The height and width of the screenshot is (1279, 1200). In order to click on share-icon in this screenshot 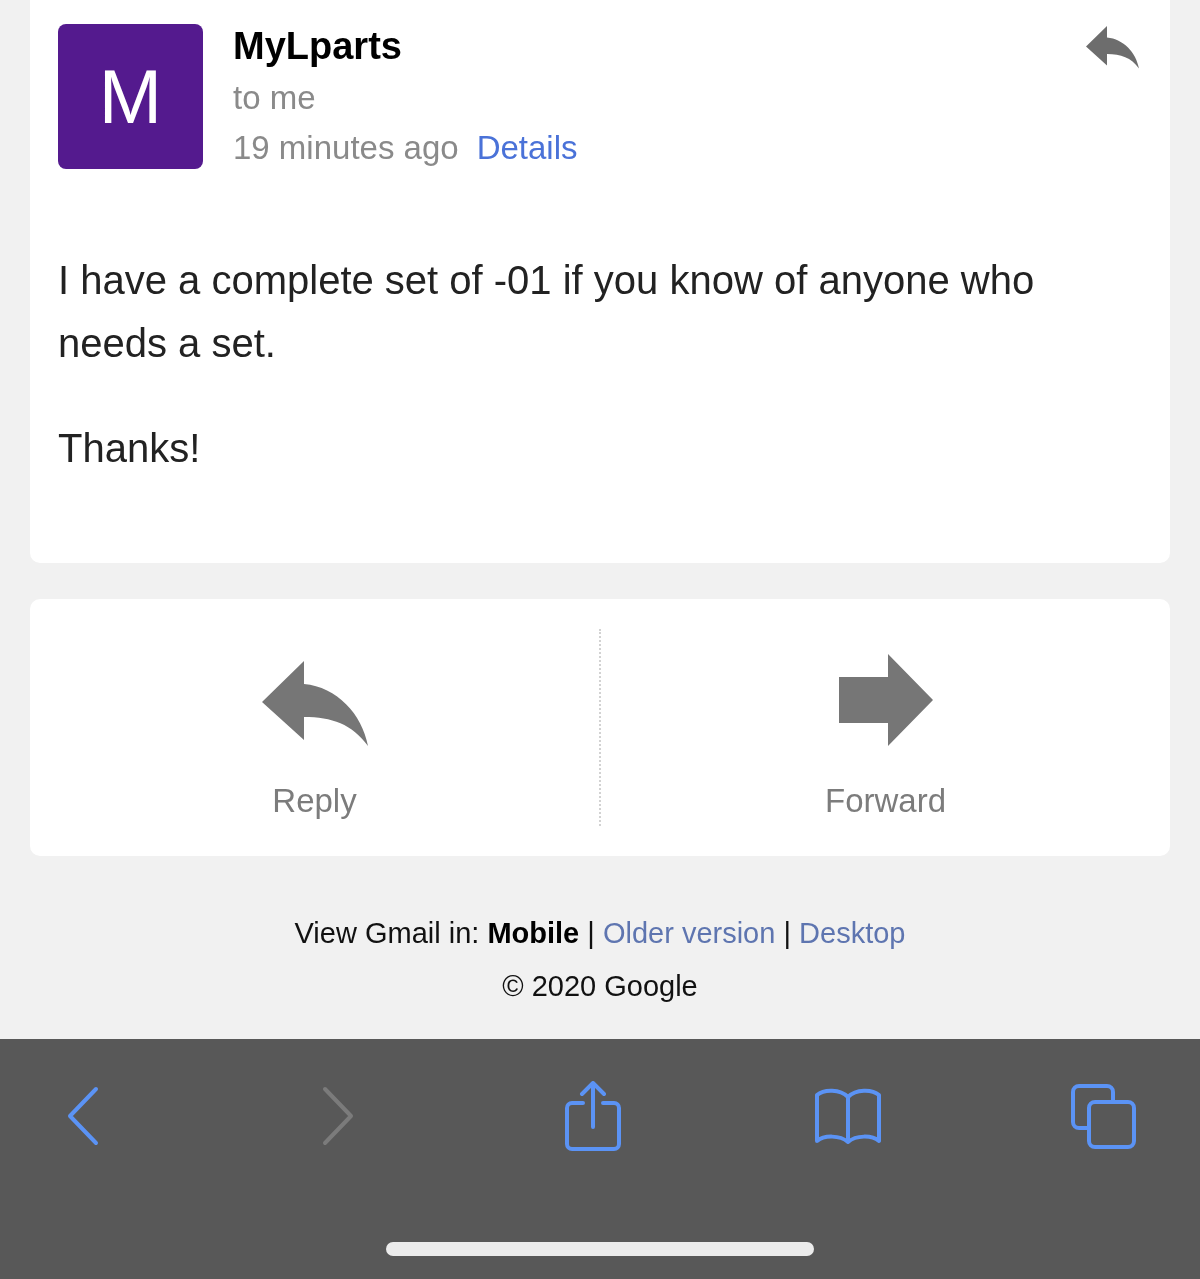, I will do `click(593, 1116)`.